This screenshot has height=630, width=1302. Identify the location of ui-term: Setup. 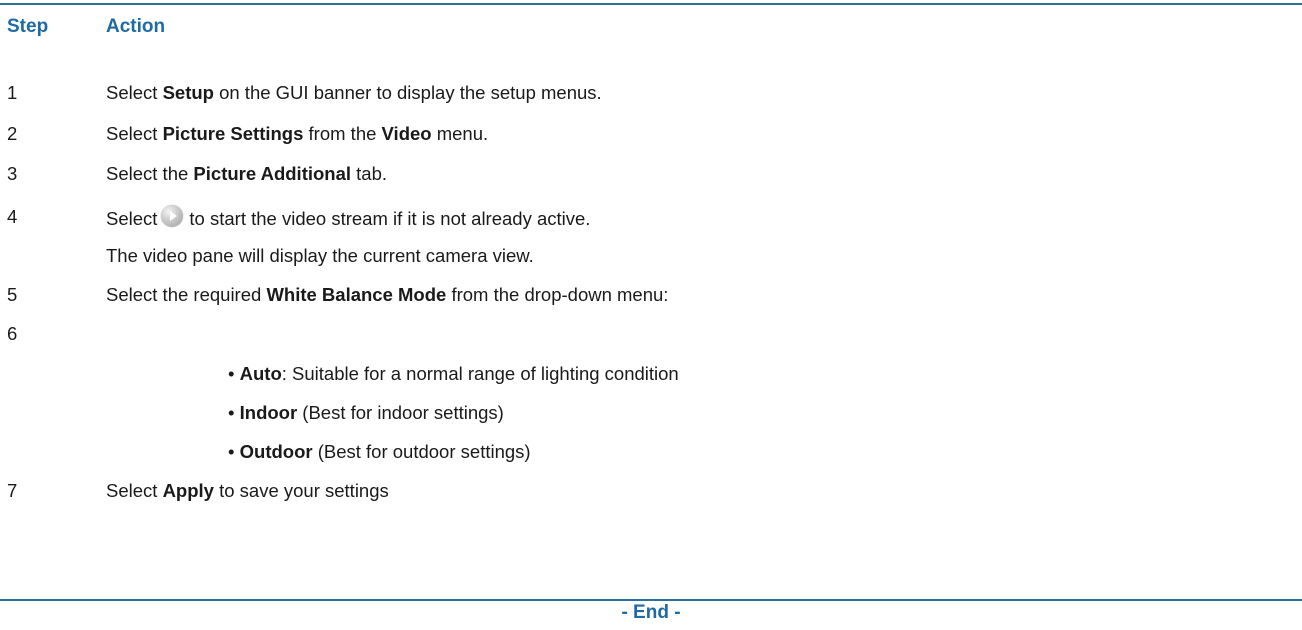
(188, 92).